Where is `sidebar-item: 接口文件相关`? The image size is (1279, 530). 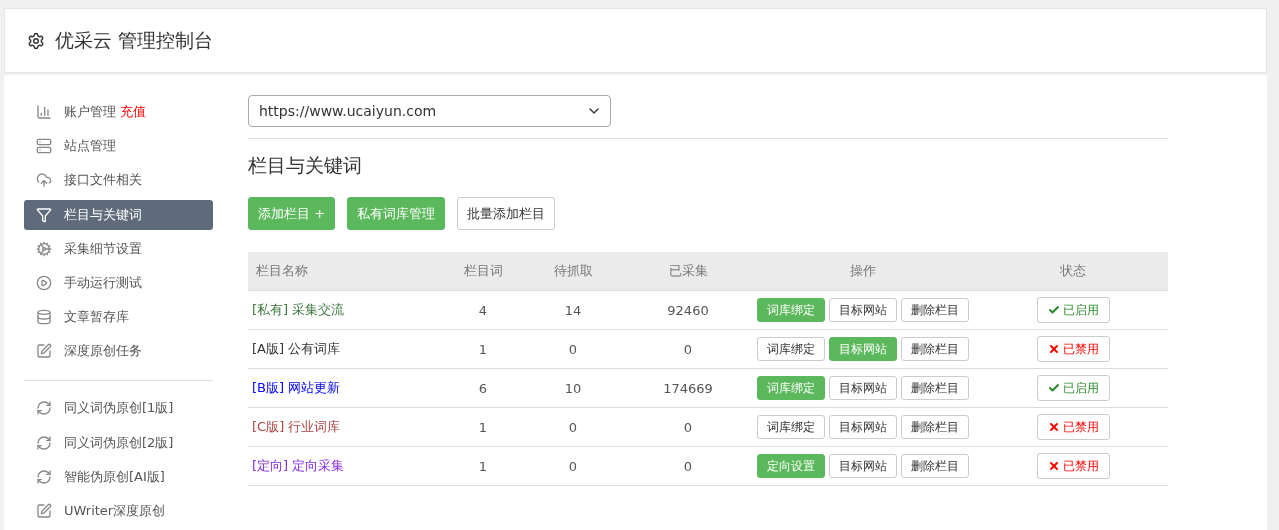 sidebar-item: 接口文件相关 is located at coordinates (118, 180).